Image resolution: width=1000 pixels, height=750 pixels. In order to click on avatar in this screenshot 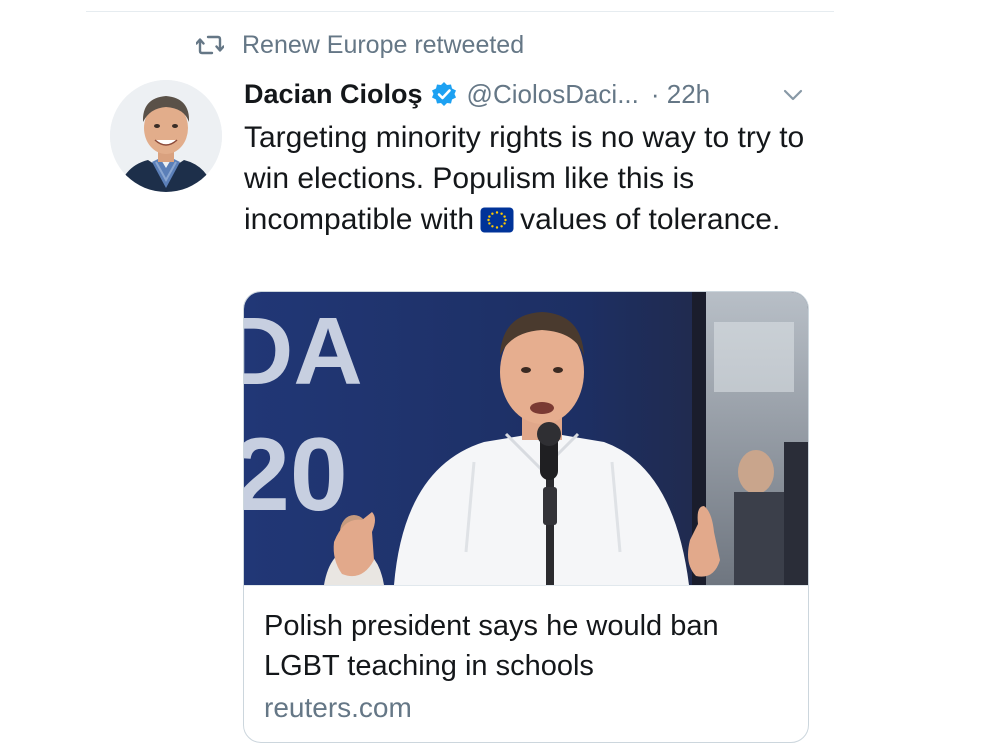, I will do `click(166, 136)`.